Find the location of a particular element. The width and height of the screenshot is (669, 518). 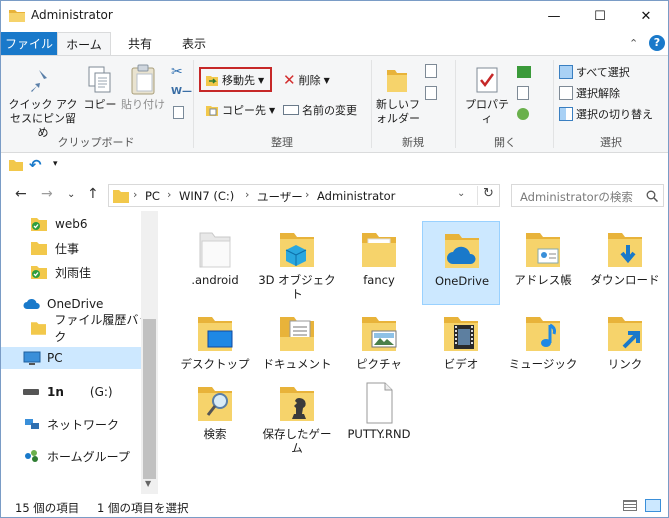

nav-item-work: 仕事 is located at coordinates (55, 248).